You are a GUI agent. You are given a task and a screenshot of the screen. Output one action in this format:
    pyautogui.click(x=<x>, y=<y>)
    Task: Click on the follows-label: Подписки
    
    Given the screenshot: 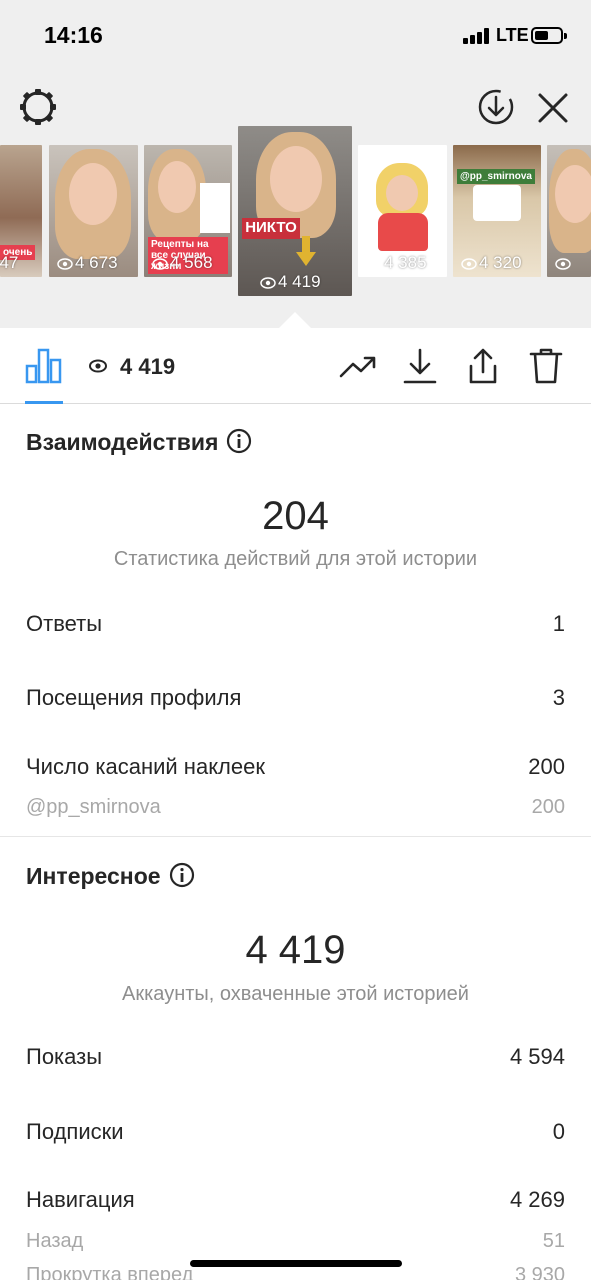 What is the action you would take?
    pyautogui.click(x=75, y=1131)
    